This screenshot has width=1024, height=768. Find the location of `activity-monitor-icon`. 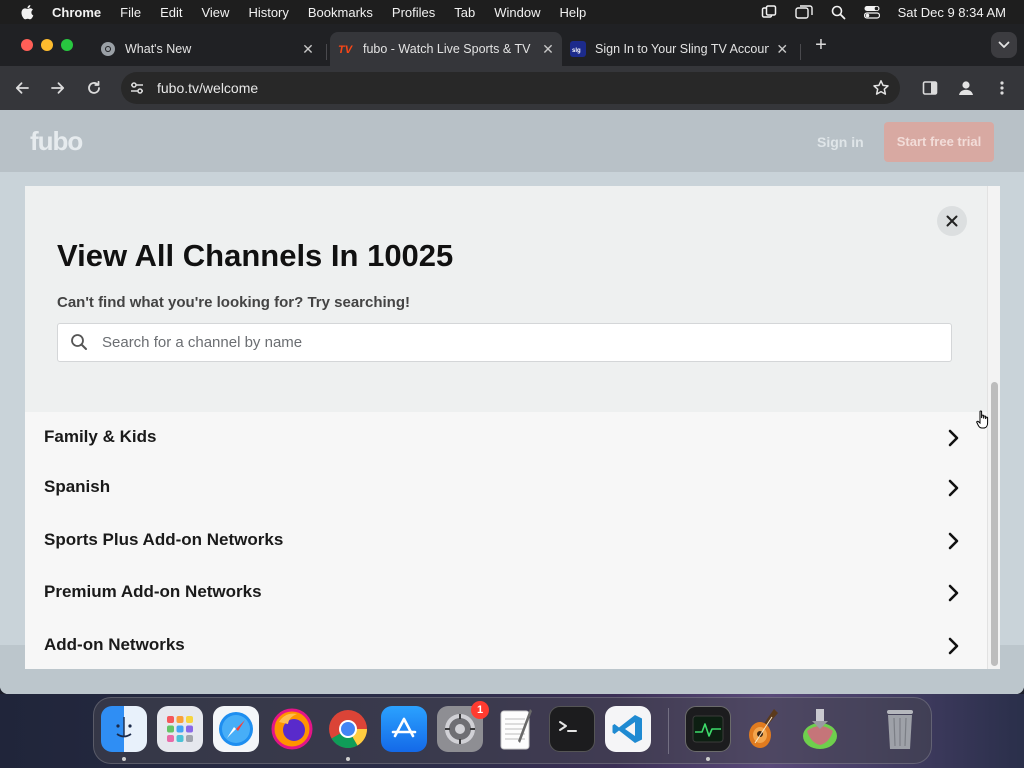

activity-monitor-icon is located at coordinates (708, 729).